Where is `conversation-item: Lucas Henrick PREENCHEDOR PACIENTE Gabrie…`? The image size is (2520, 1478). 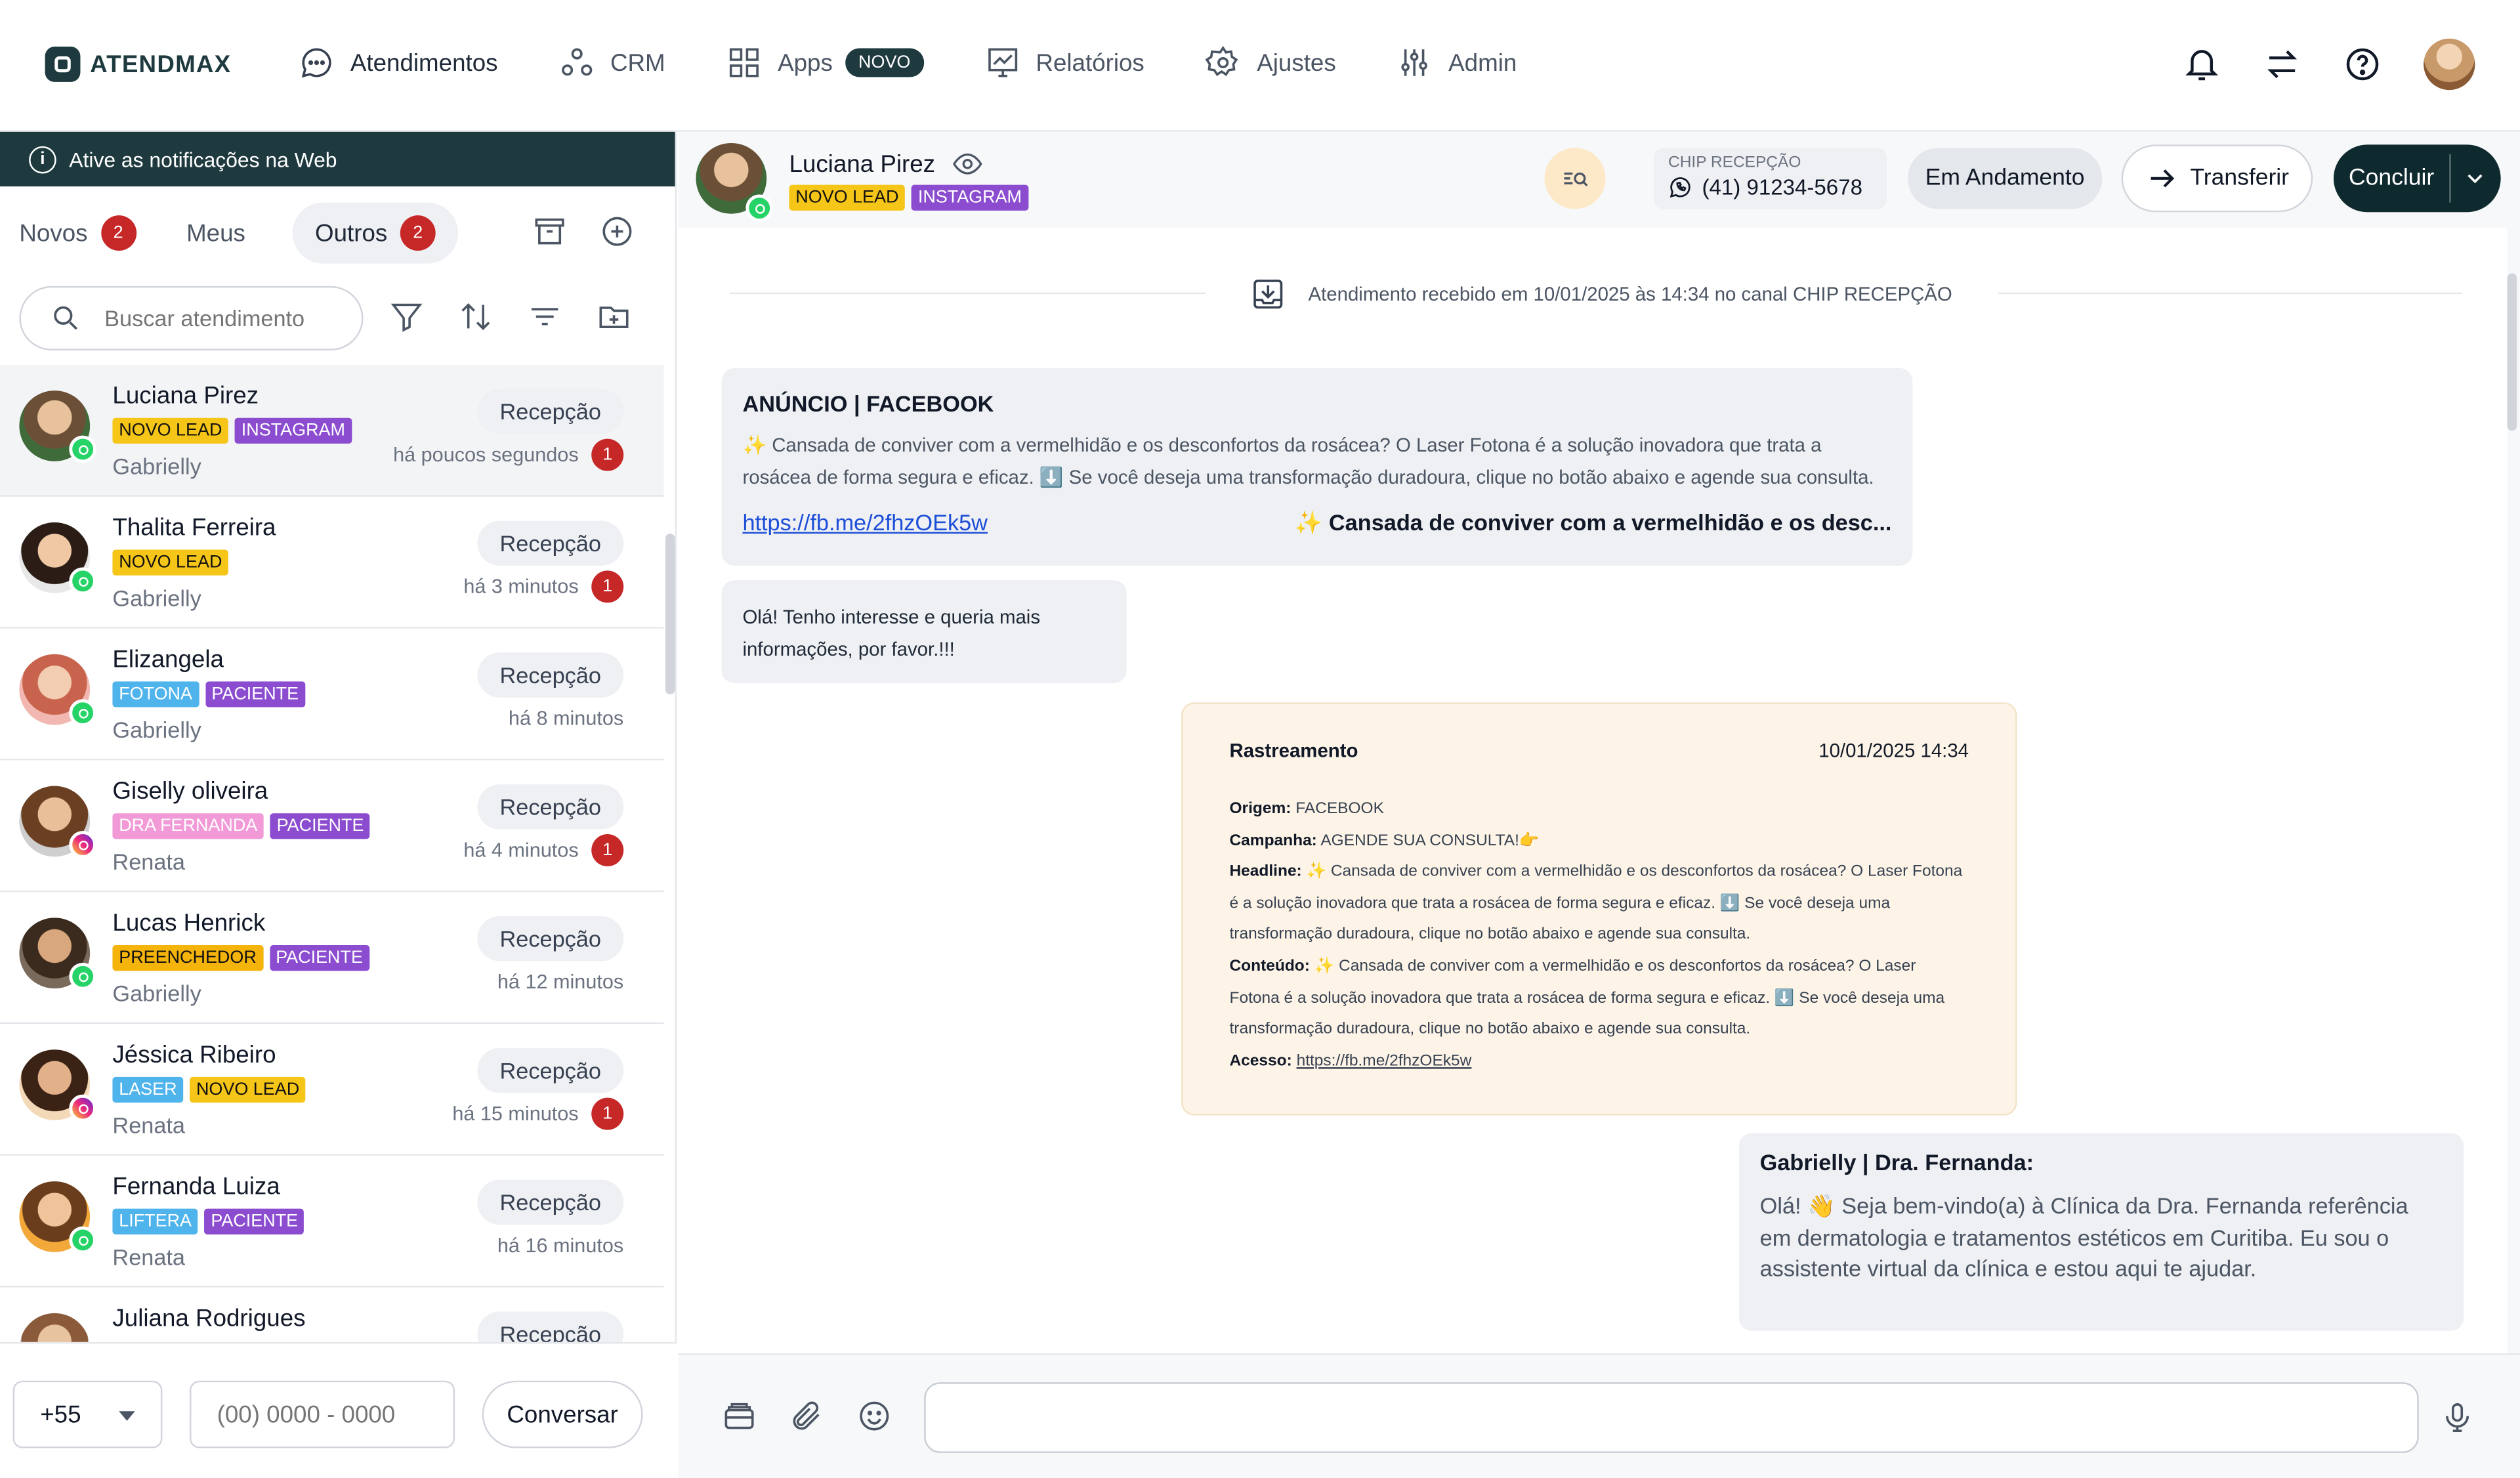 conversation-item: Lucas Henrick PREENCHEDOR PACIENTE Gabrie… is located at coordinates (332, 958).